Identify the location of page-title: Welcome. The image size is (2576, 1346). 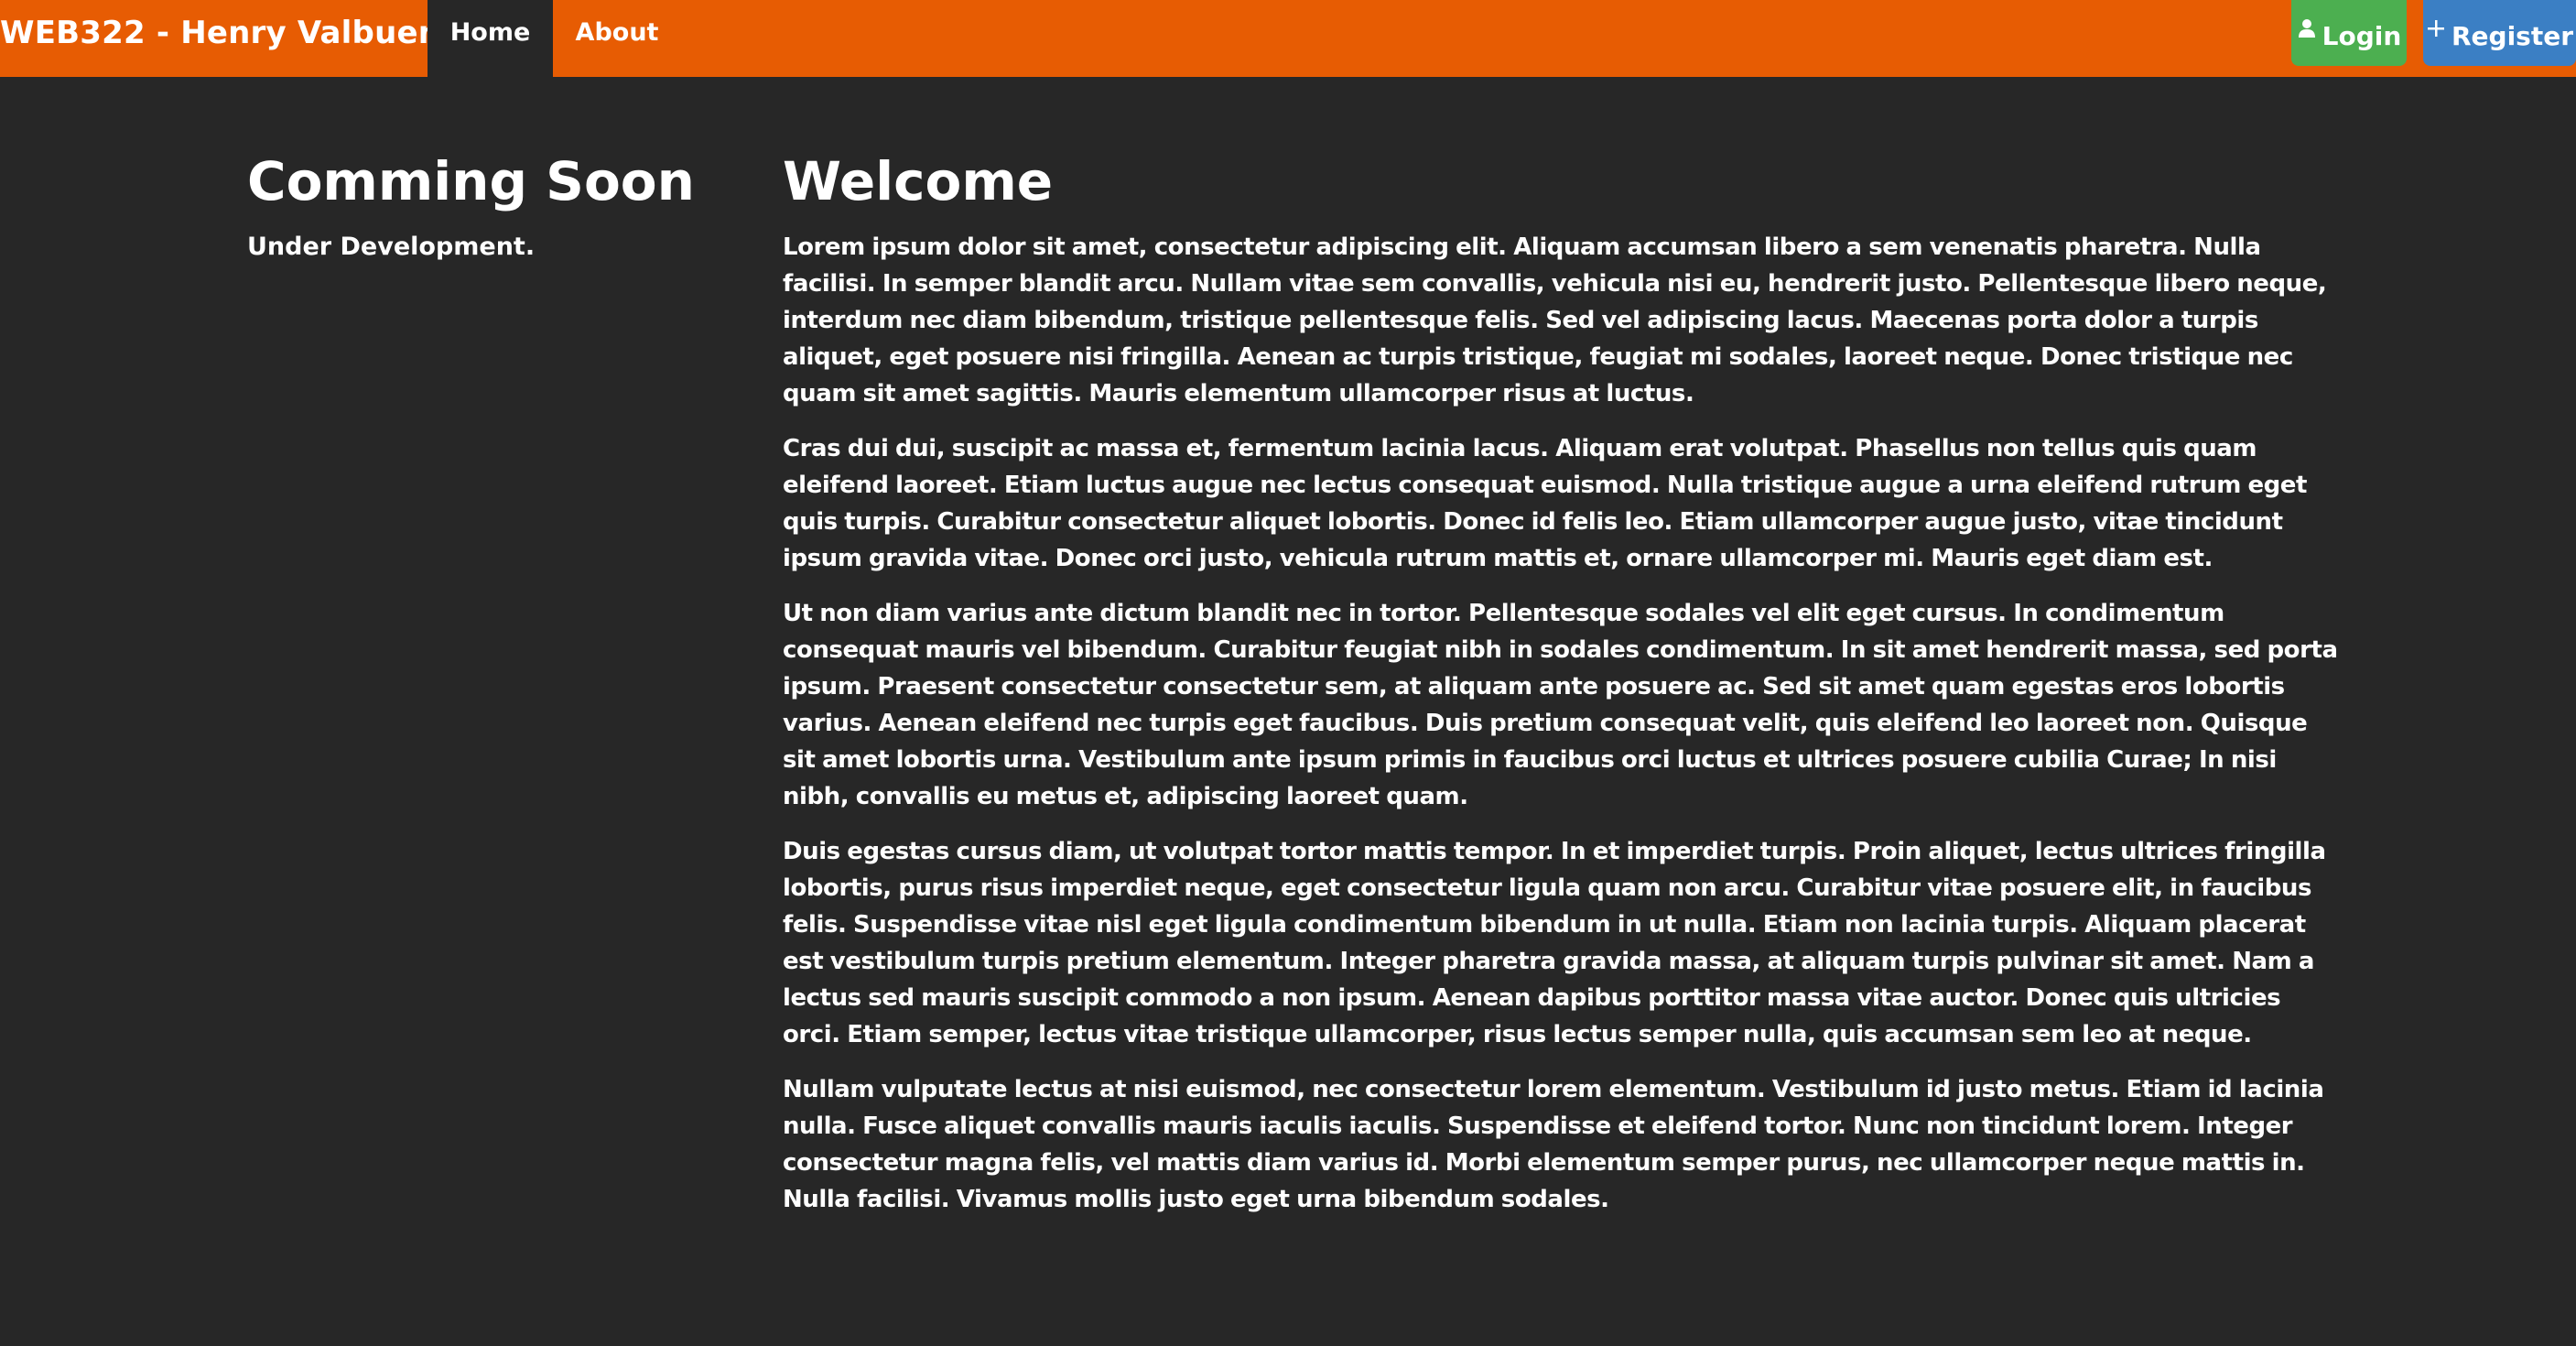
(919, 181).